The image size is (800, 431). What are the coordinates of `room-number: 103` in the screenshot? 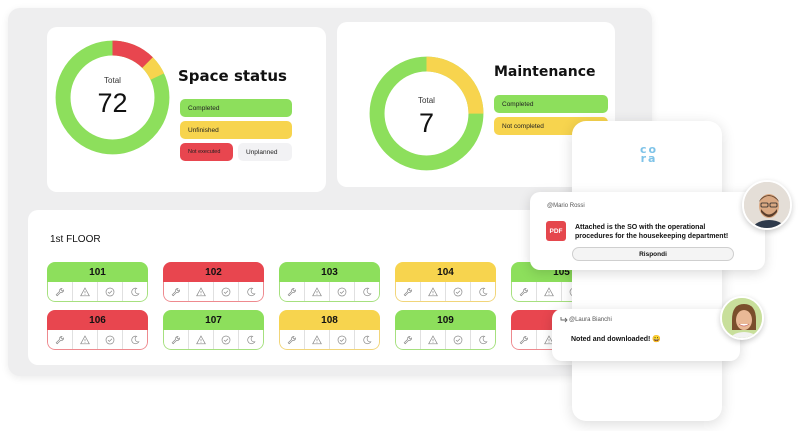 It's located at (329, 272).